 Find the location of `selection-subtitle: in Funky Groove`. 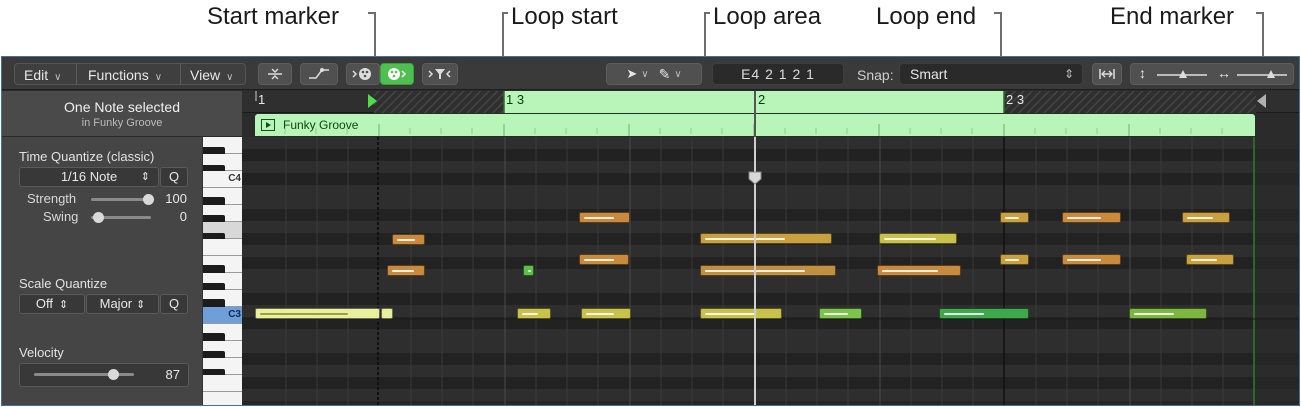

selection-subtitle: in Funky Groove is located at coordinates (122, 123).